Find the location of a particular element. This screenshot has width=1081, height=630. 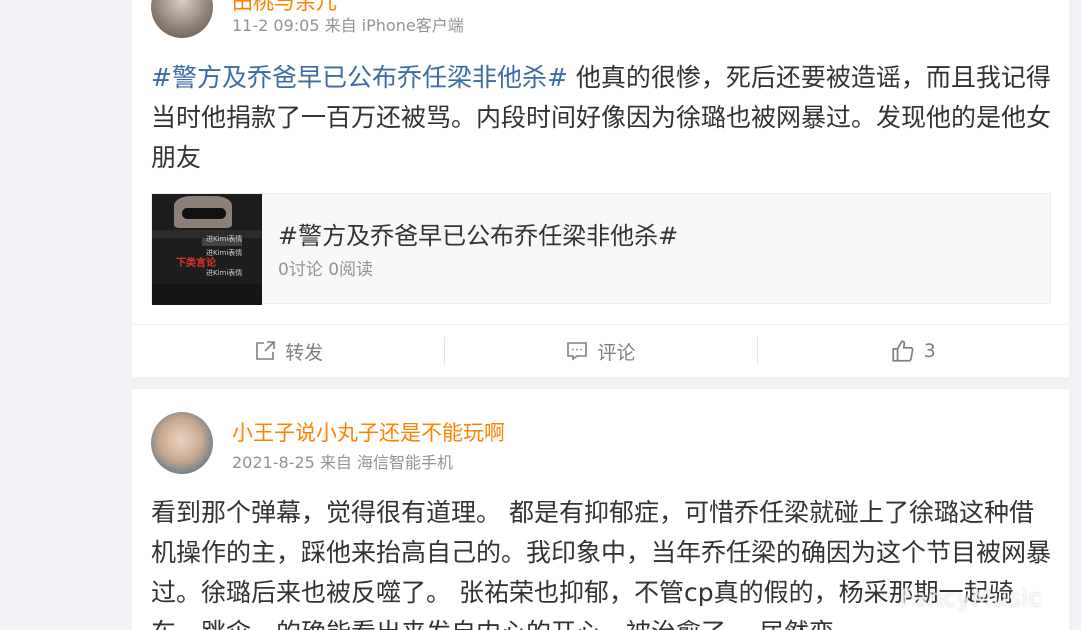

share-box-icon is located at coordinates (265, 350).